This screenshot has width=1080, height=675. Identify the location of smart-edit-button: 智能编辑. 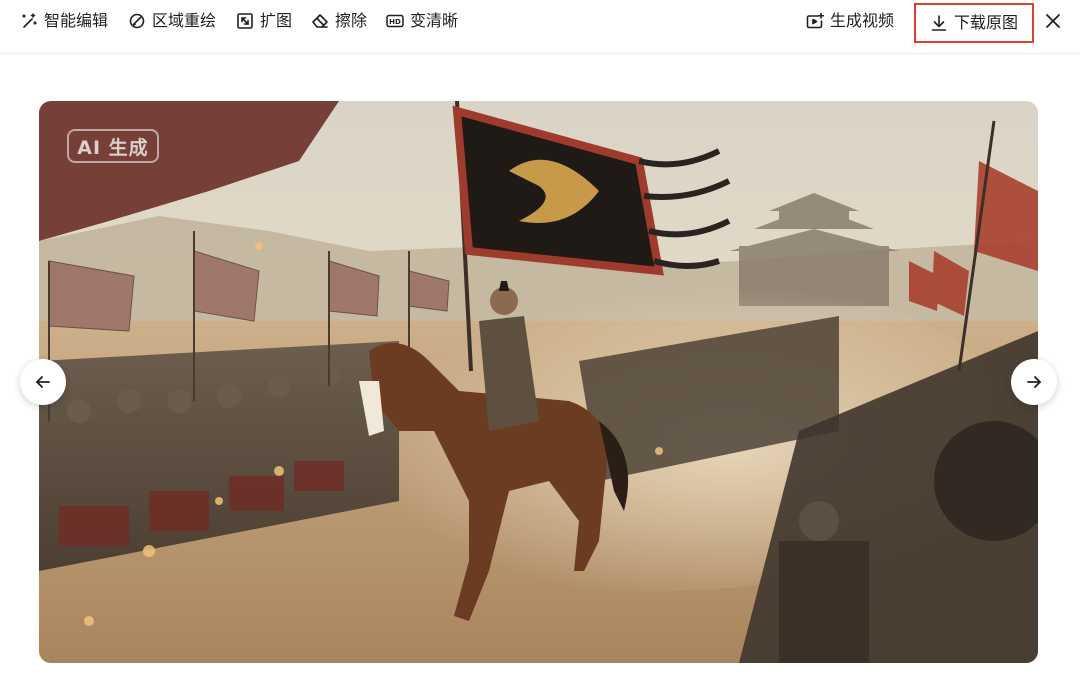
(64, 21).